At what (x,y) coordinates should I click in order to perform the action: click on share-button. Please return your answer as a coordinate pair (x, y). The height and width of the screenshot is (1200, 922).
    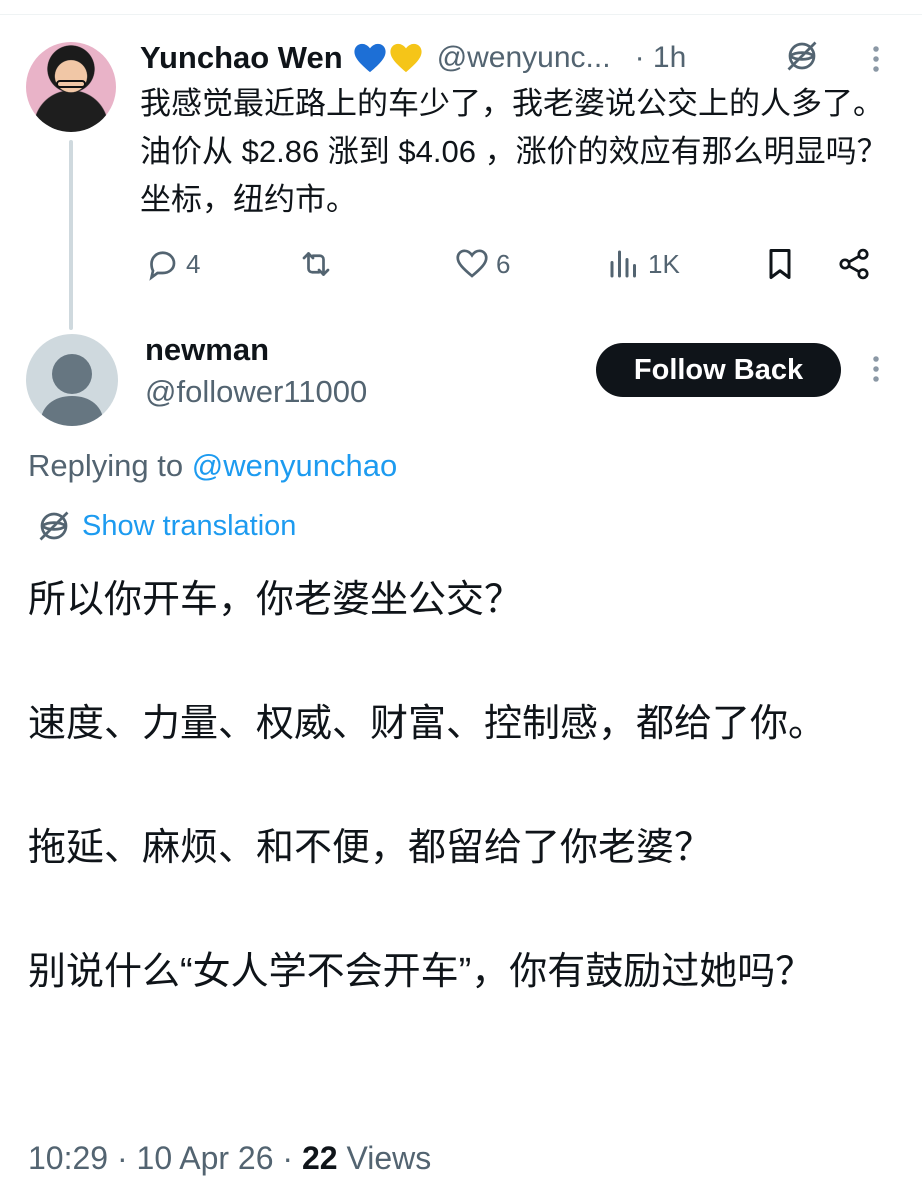
    Looking at the image, I should click on (854, 264).